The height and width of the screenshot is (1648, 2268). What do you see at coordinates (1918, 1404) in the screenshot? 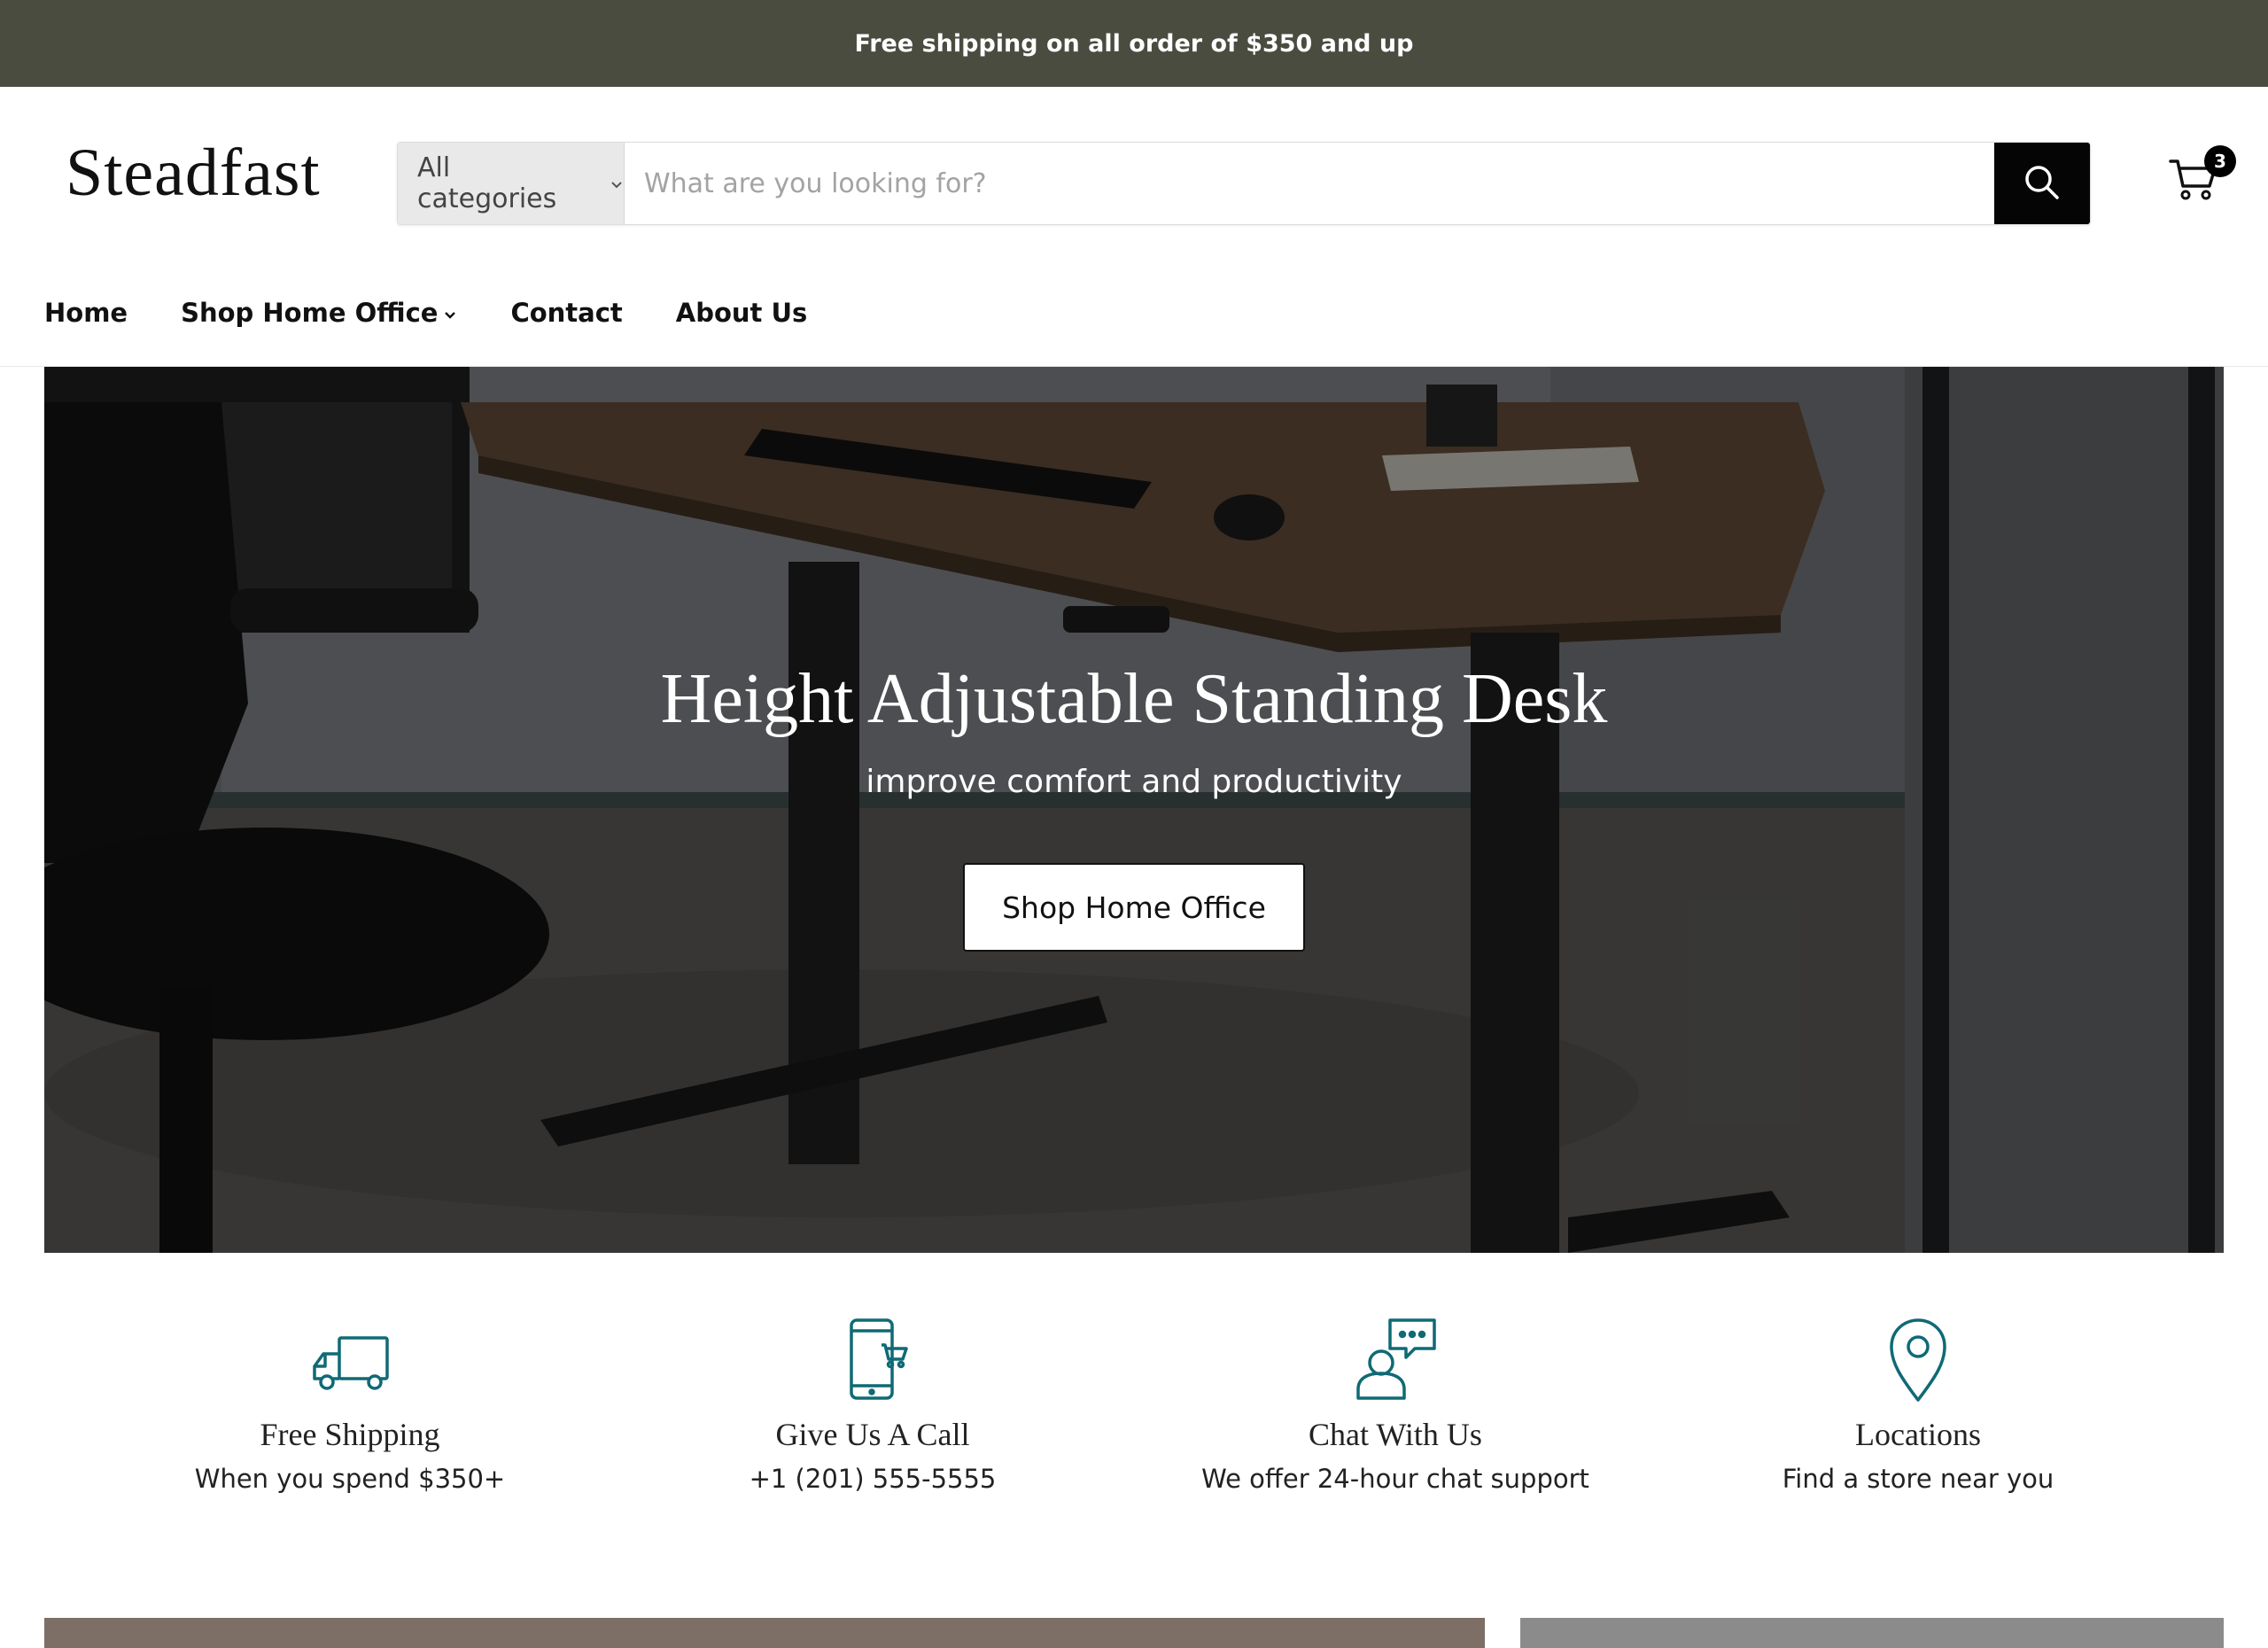
I see `feature-locations: Locations Find a store near you` at bounding box center [1918, 1404].